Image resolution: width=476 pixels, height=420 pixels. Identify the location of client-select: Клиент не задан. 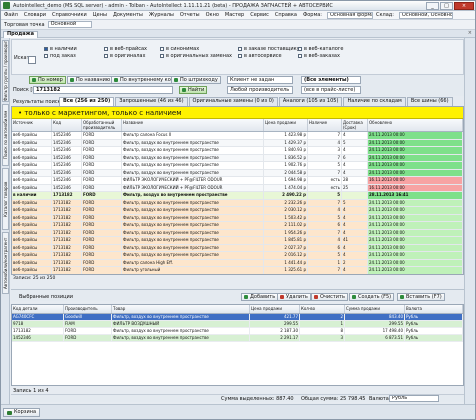
(260, 80).